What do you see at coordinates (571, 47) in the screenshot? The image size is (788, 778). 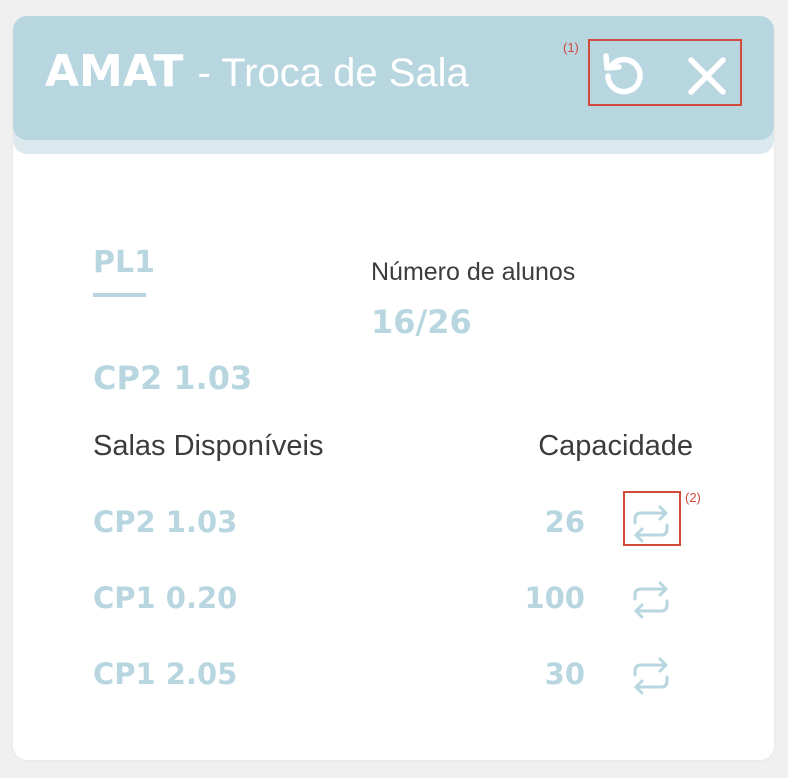 I see `annotation-marker-1: (1)` at bounding box center [571, 47].